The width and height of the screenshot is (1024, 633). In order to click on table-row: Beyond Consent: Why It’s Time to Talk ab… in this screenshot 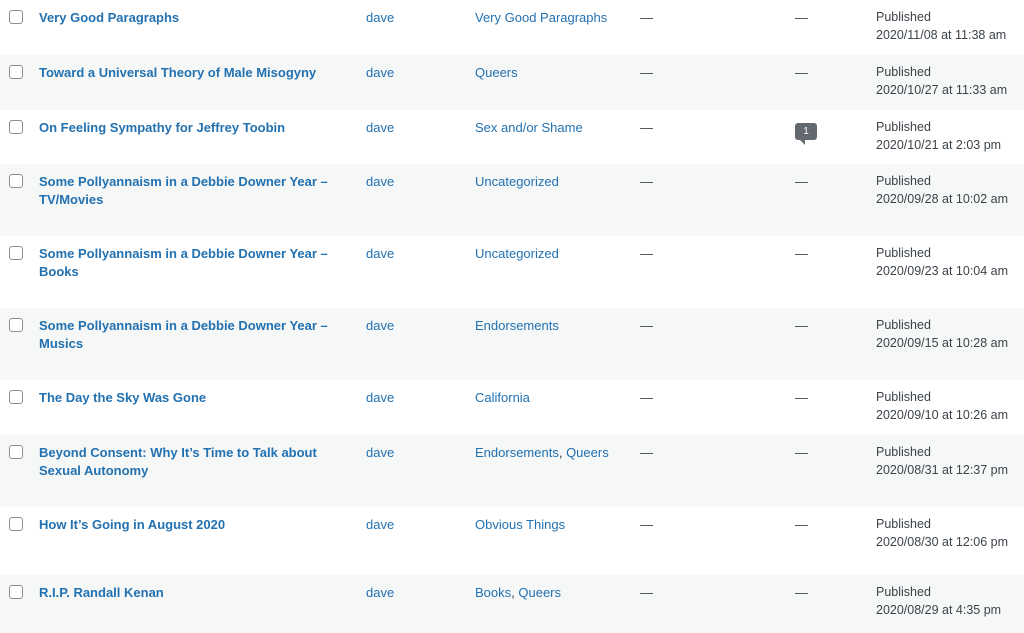, I will do `click(512, 471)`.